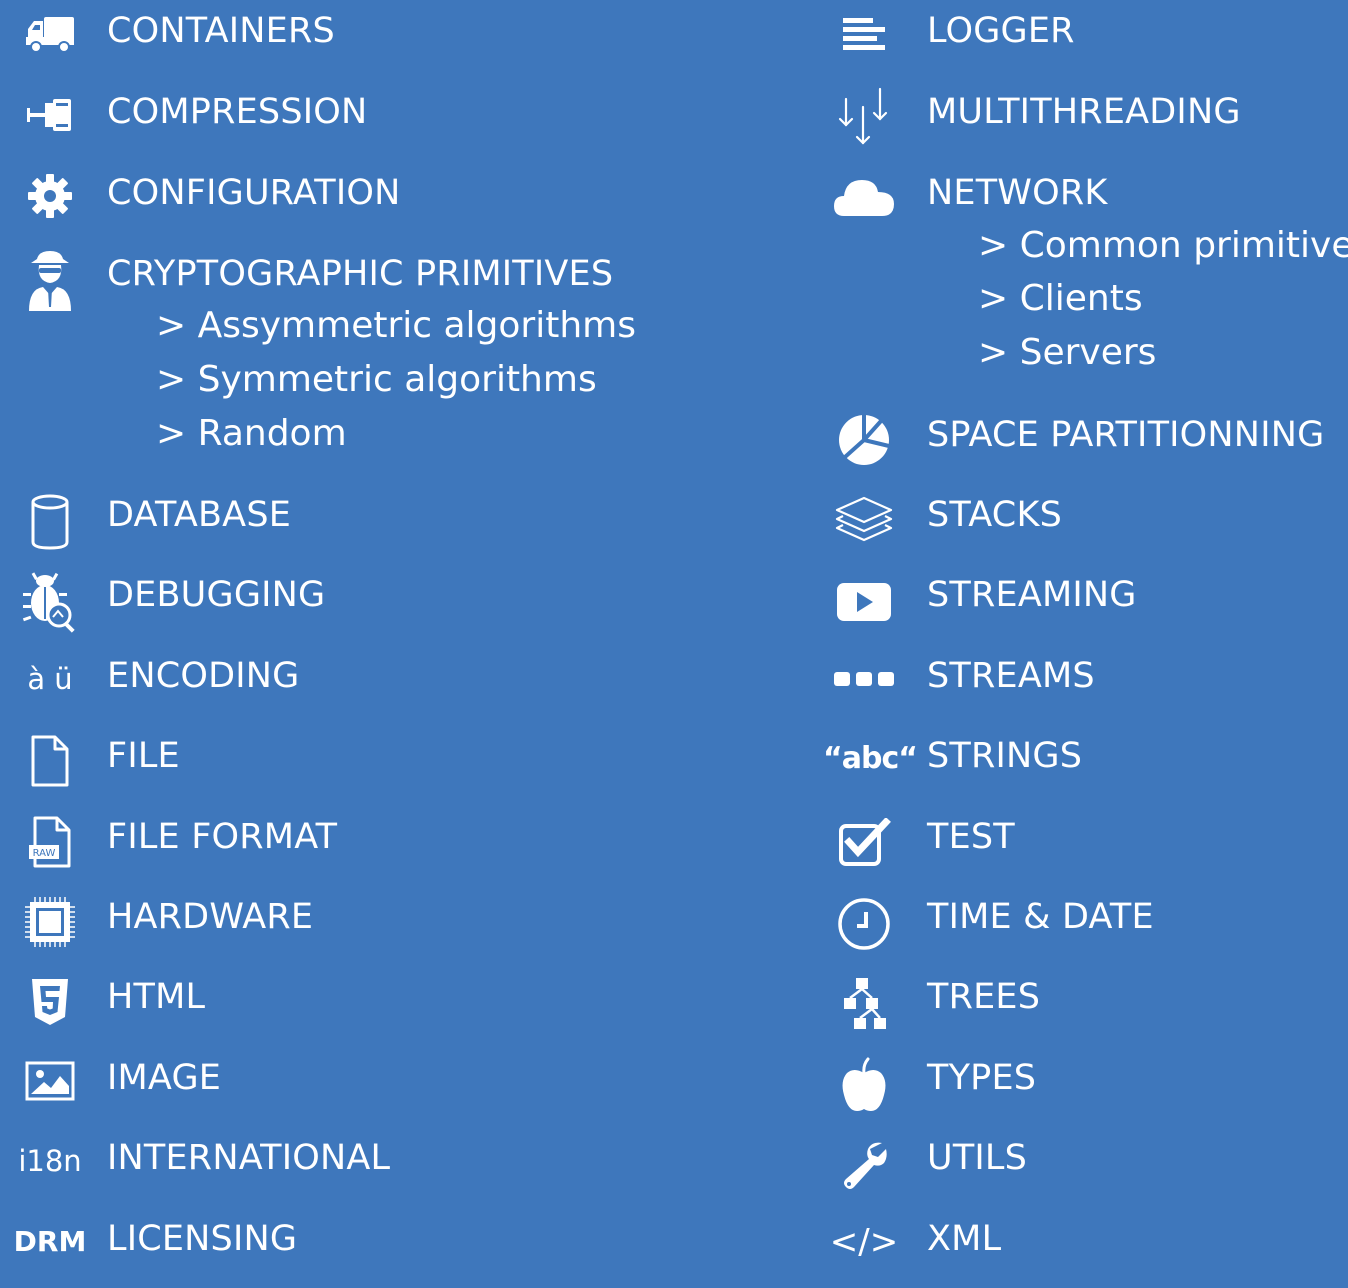 The image size is (1348, 1288). I want to click on svg-text: RAW, so click(44, 853).